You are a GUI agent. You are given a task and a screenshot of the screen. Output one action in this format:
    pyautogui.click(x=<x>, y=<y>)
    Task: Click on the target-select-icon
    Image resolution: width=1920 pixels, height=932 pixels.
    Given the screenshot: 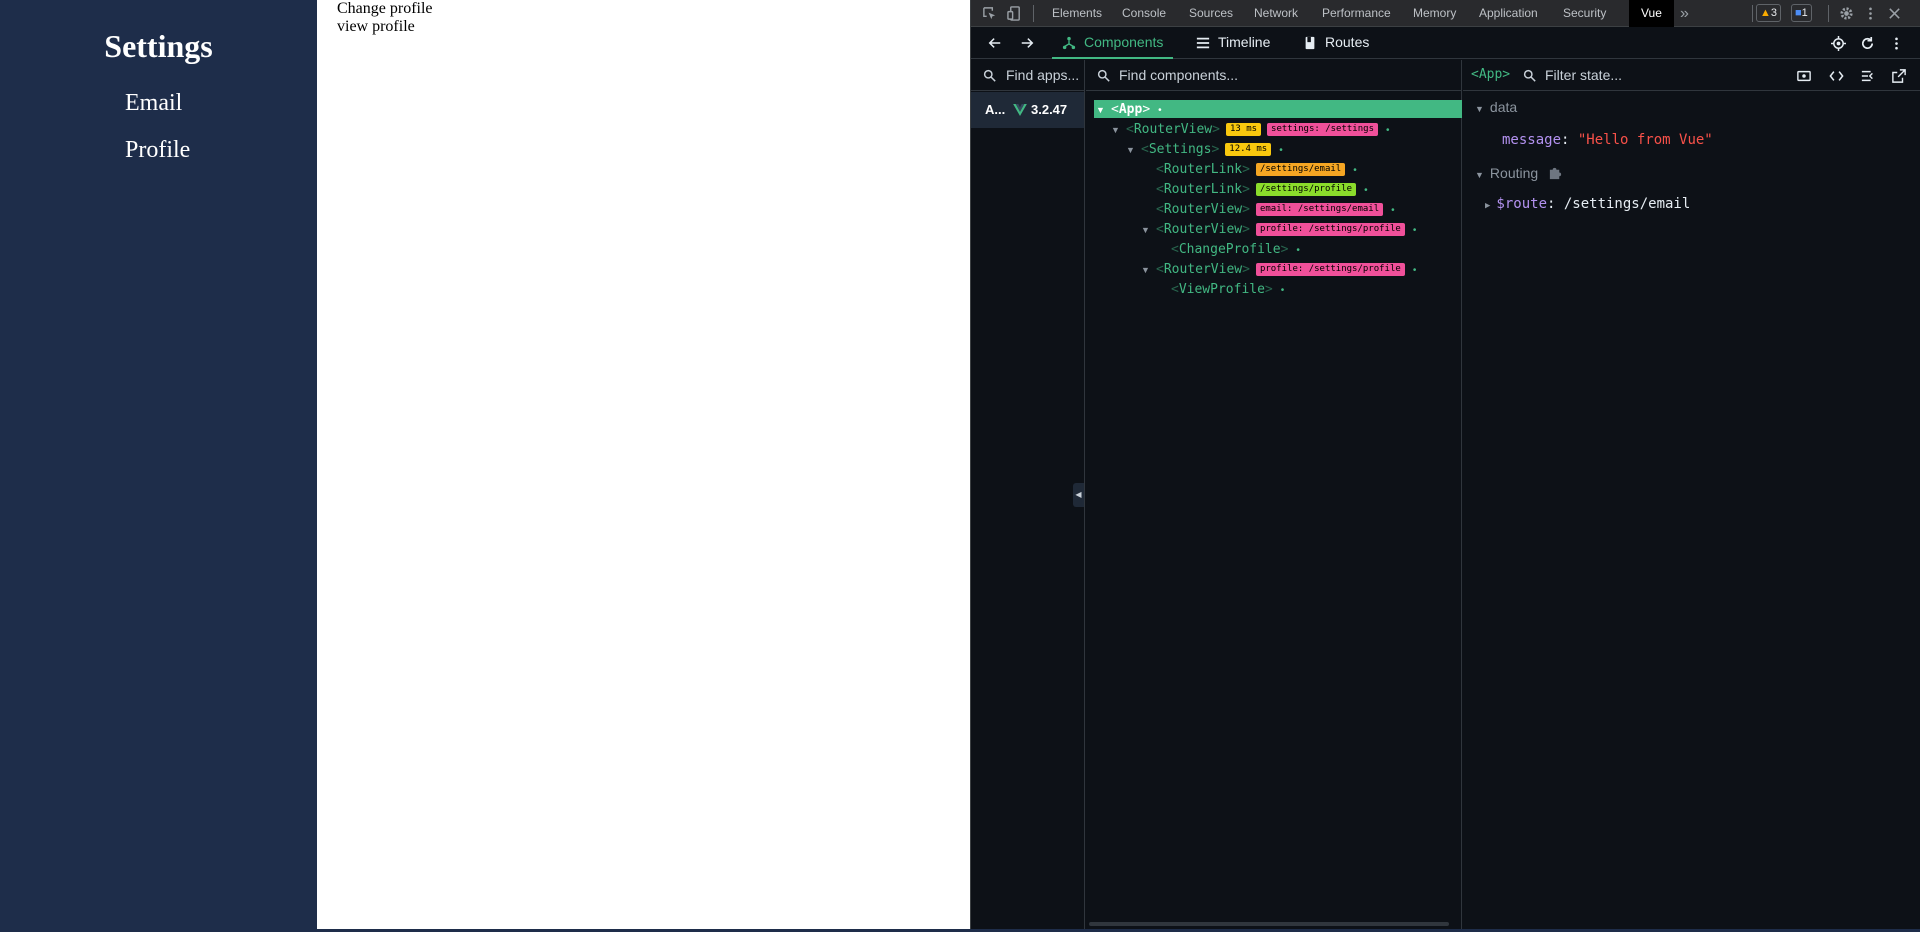 What is the action you would take?
    pyautogui.click(x=1838, y=43)
    